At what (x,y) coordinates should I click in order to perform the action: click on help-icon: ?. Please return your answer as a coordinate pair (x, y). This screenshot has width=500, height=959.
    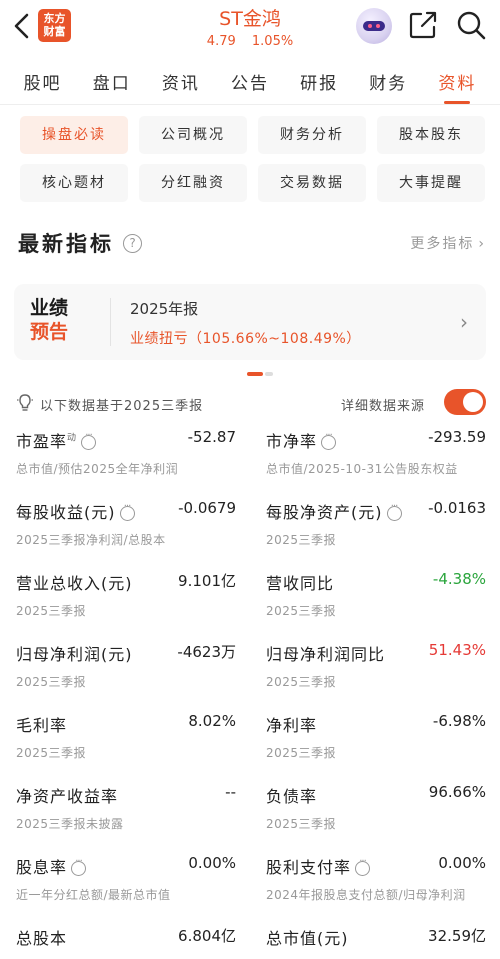
    Looking at the image, I should click on (132, 243).